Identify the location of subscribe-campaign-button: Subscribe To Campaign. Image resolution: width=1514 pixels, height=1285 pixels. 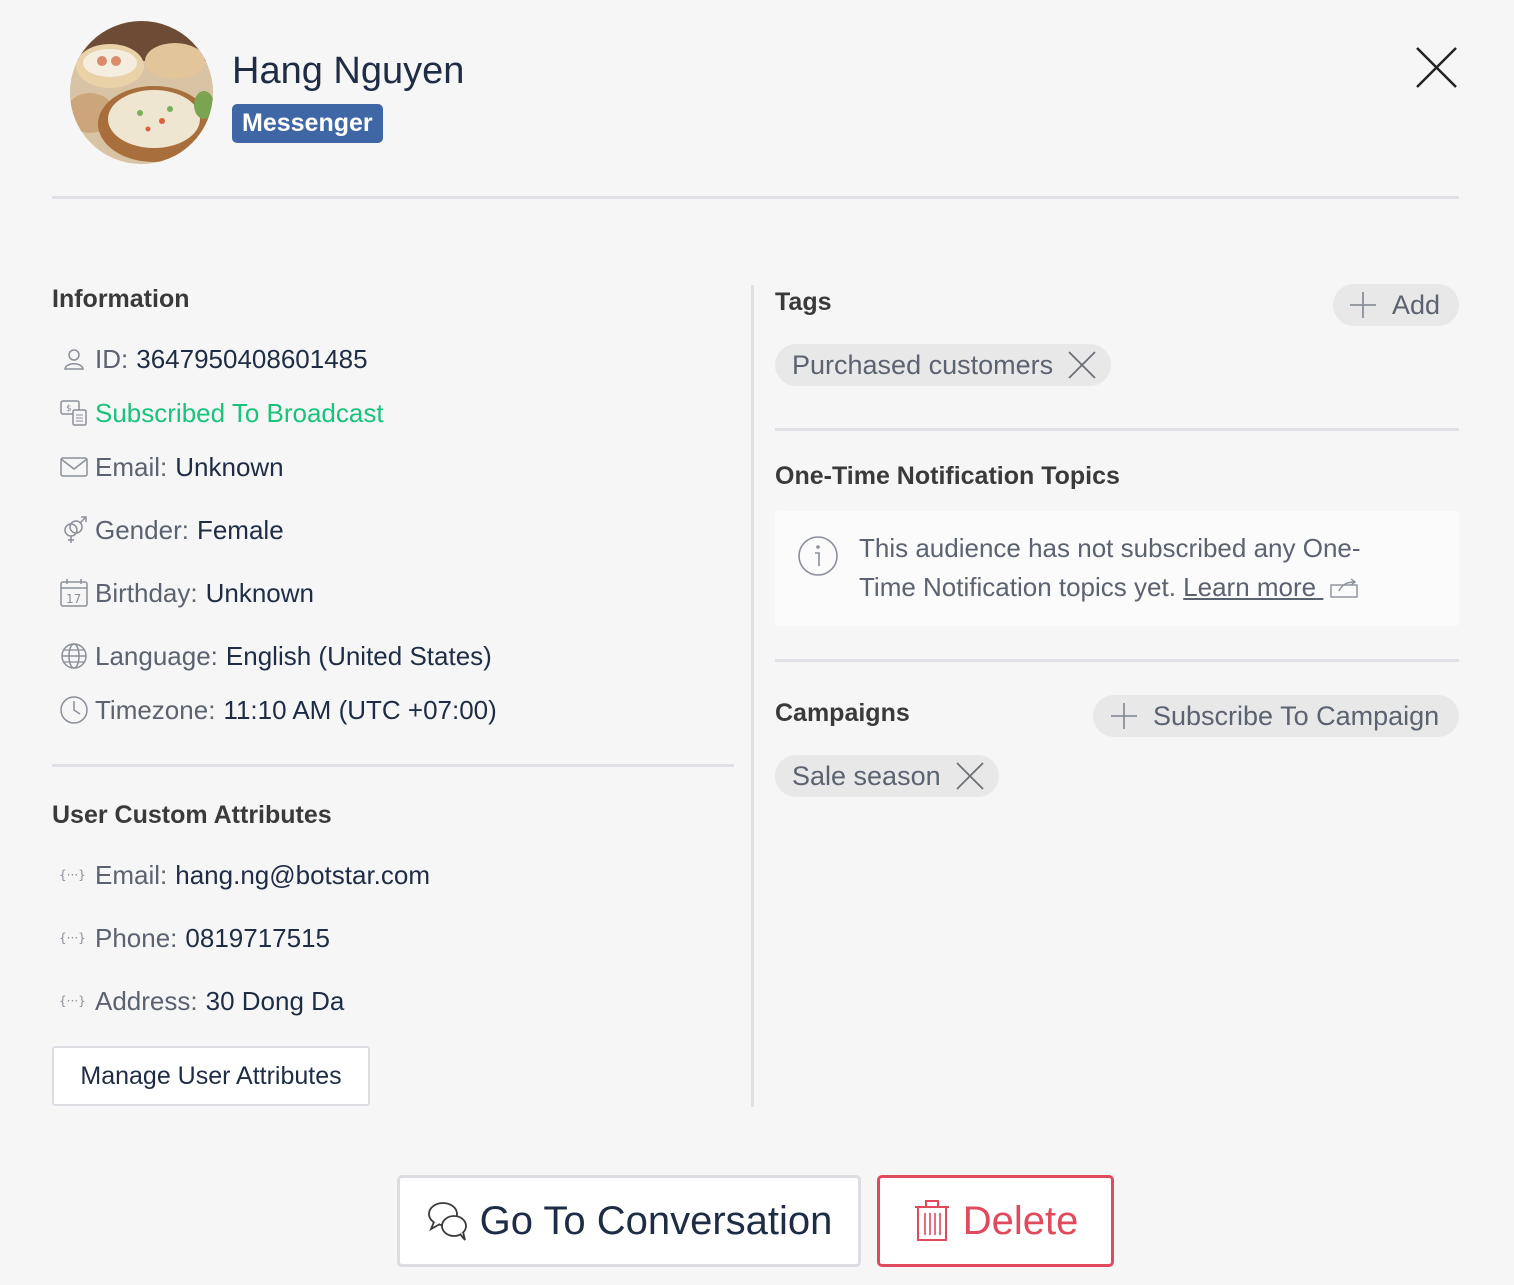
(1276, 716).